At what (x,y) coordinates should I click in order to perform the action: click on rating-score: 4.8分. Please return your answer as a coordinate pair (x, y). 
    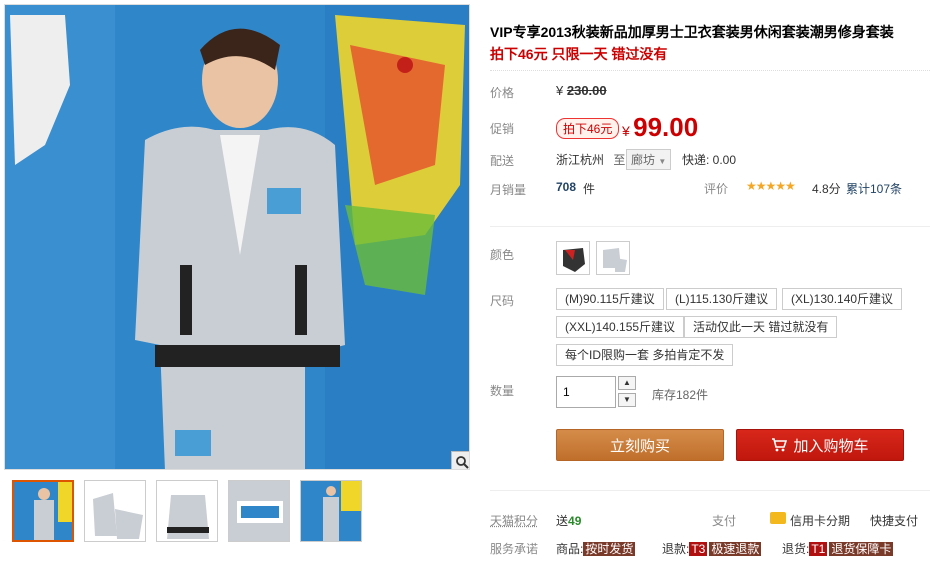
    Looking at the image, I should click on (826, 189).